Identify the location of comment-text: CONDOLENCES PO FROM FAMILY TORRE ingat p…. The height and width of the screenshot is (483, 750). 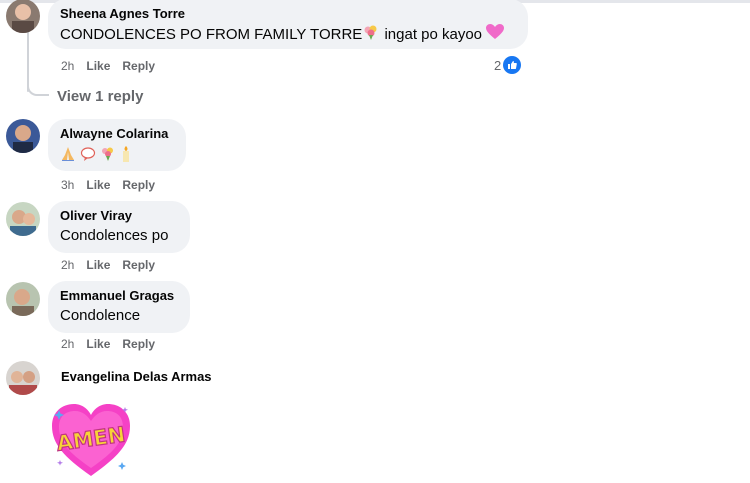
(288, 35).